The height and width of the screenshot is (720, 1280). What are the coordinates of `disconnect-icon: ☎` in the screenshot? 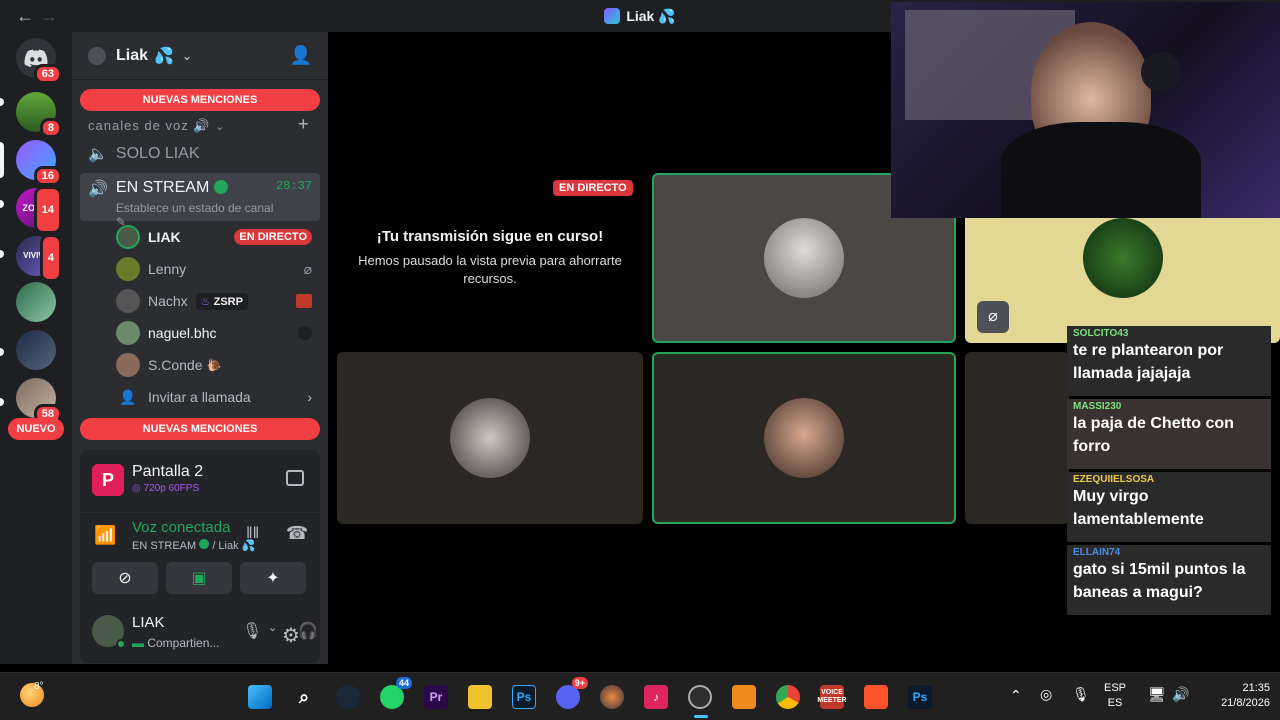 It's located at (297, 533).